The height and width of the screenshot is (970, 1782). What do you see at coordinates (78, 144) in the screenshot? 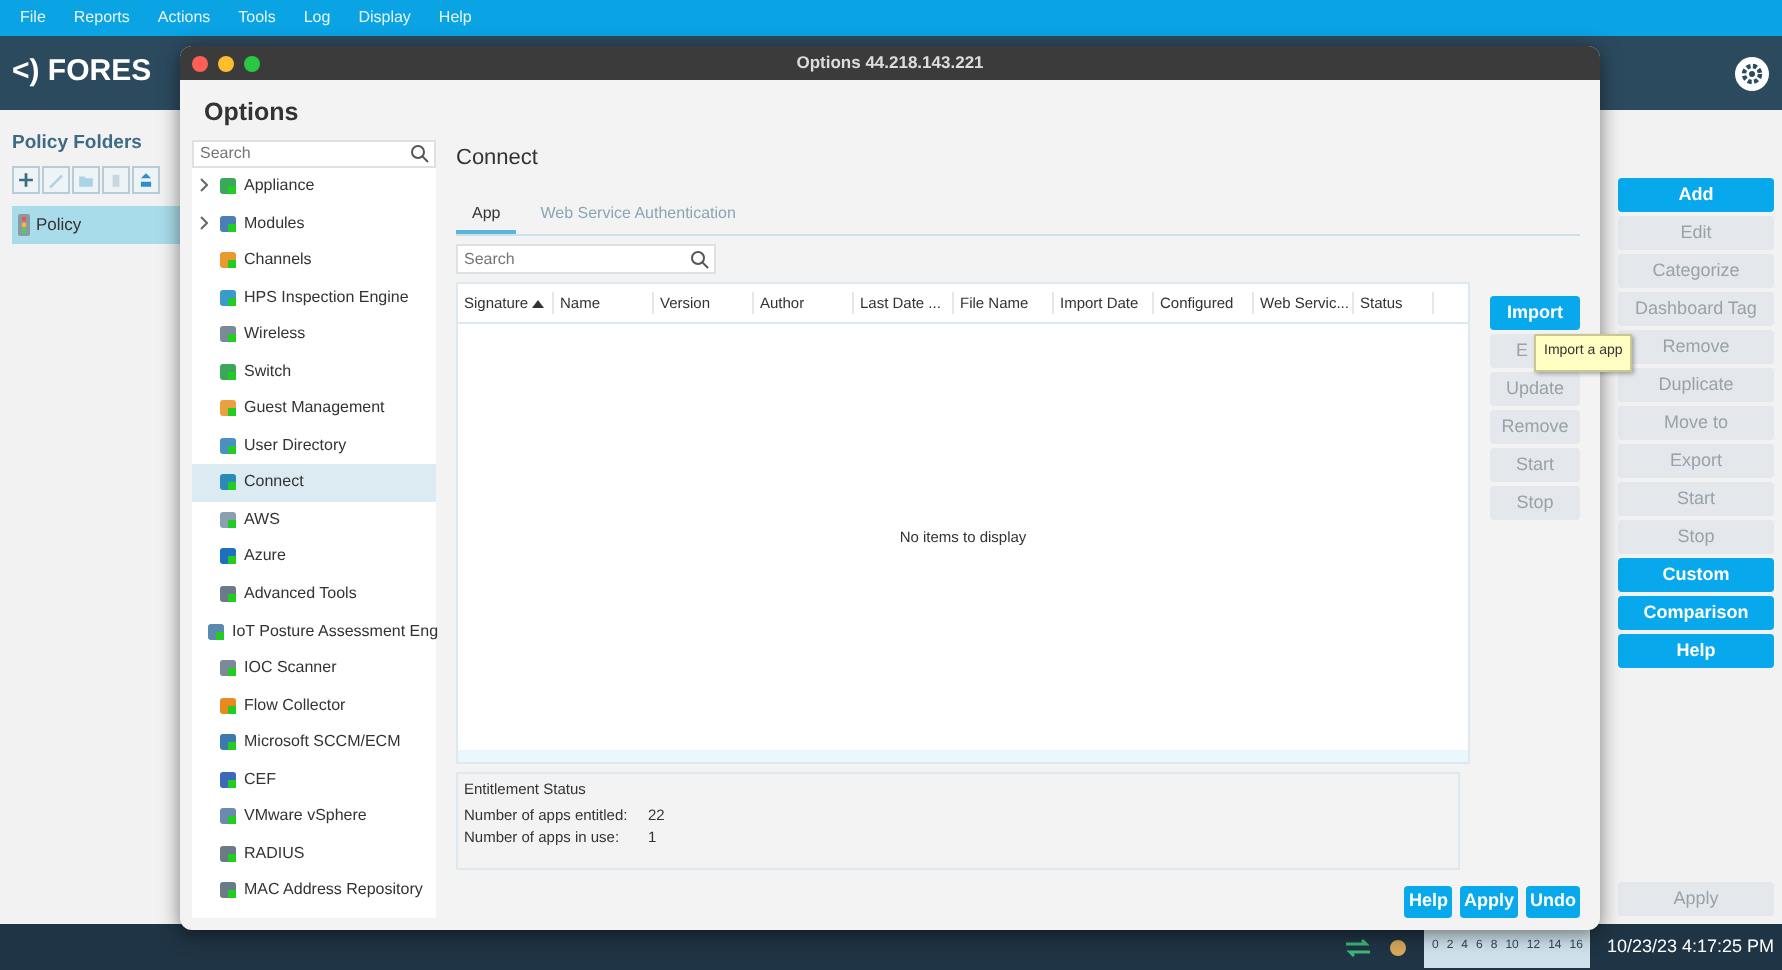
I see `panel-title: Policy Folders` at bounding box center [78, 144].